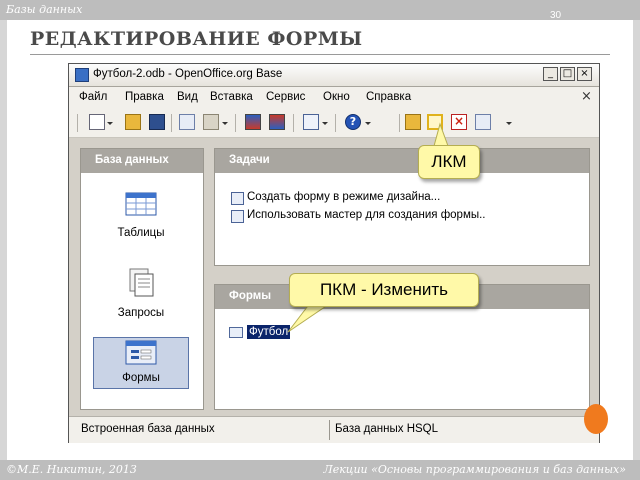  I want to click on help-icon: ?, so click(353, 122).